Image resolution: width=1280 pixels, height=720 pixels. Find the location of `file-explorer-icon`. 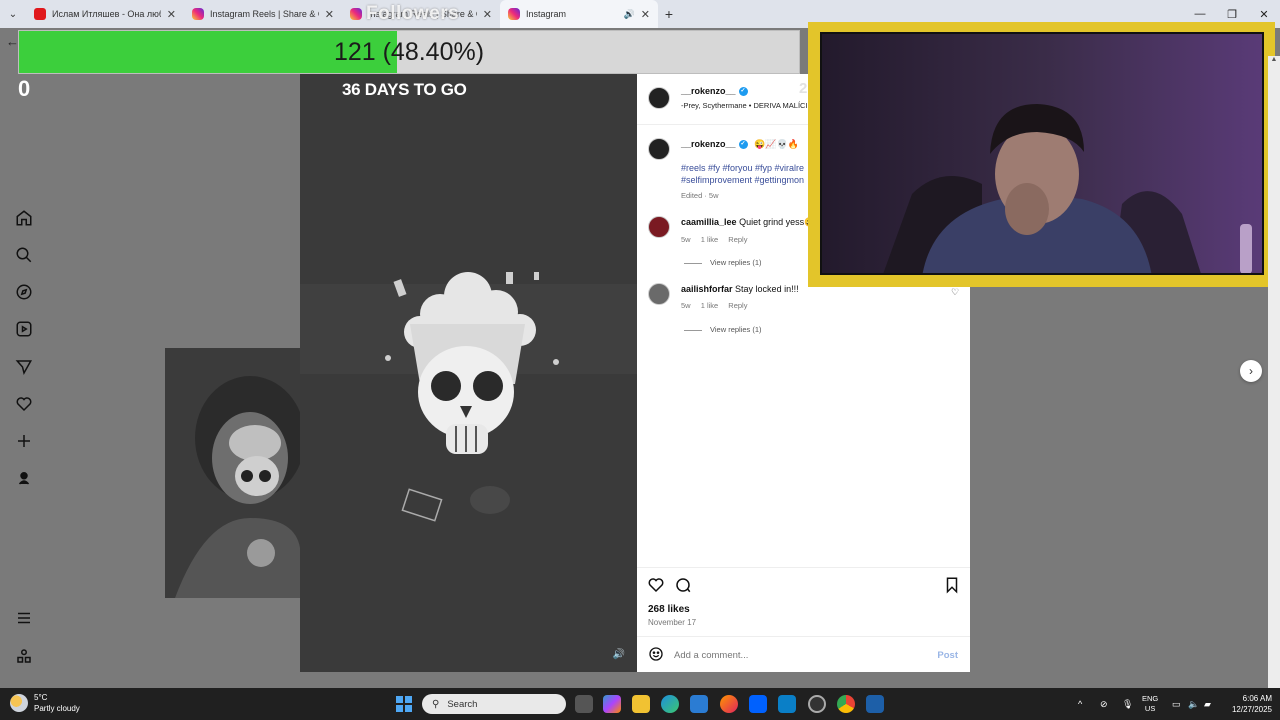

file-explorer-icon is located at coordinates (641, 704).